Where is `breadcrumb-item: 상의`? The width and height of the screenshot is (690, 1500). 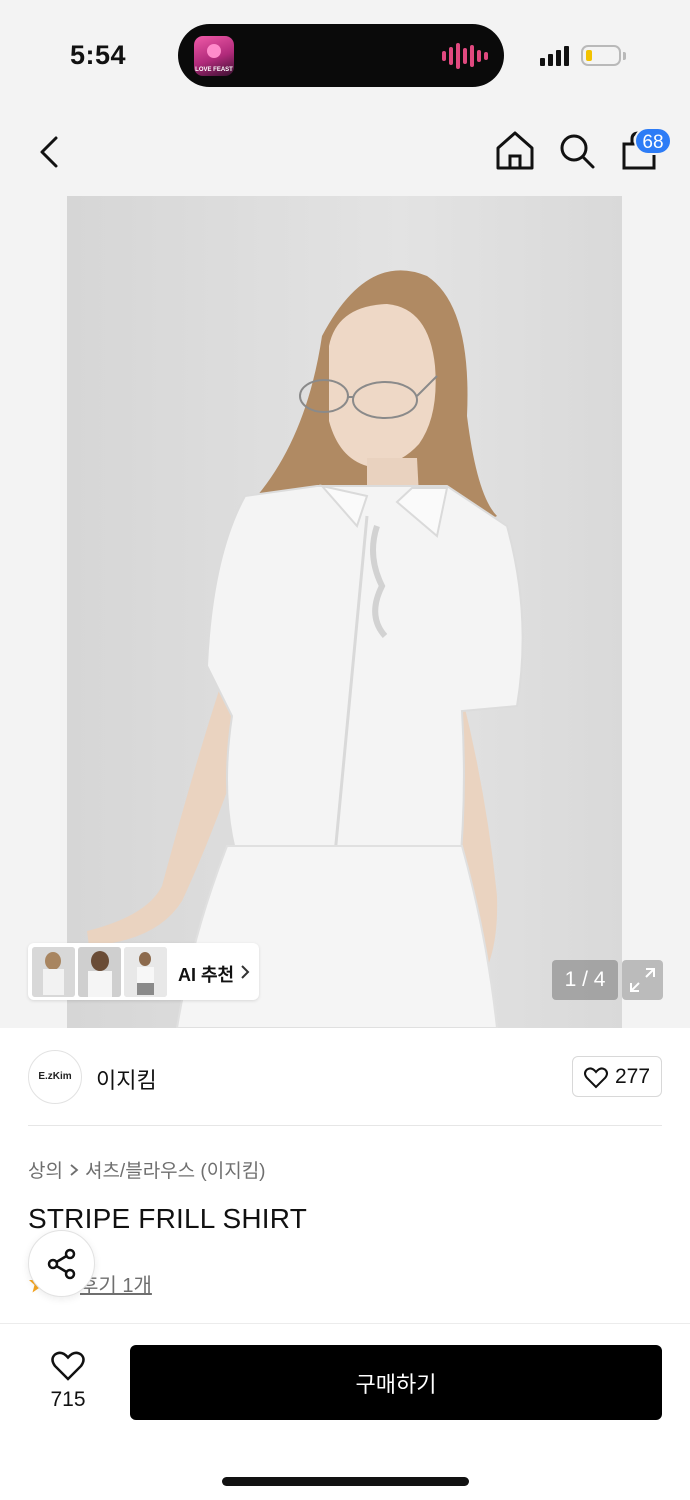
breadcrumb-item: 상의 is located at coordinates (45, 1169).